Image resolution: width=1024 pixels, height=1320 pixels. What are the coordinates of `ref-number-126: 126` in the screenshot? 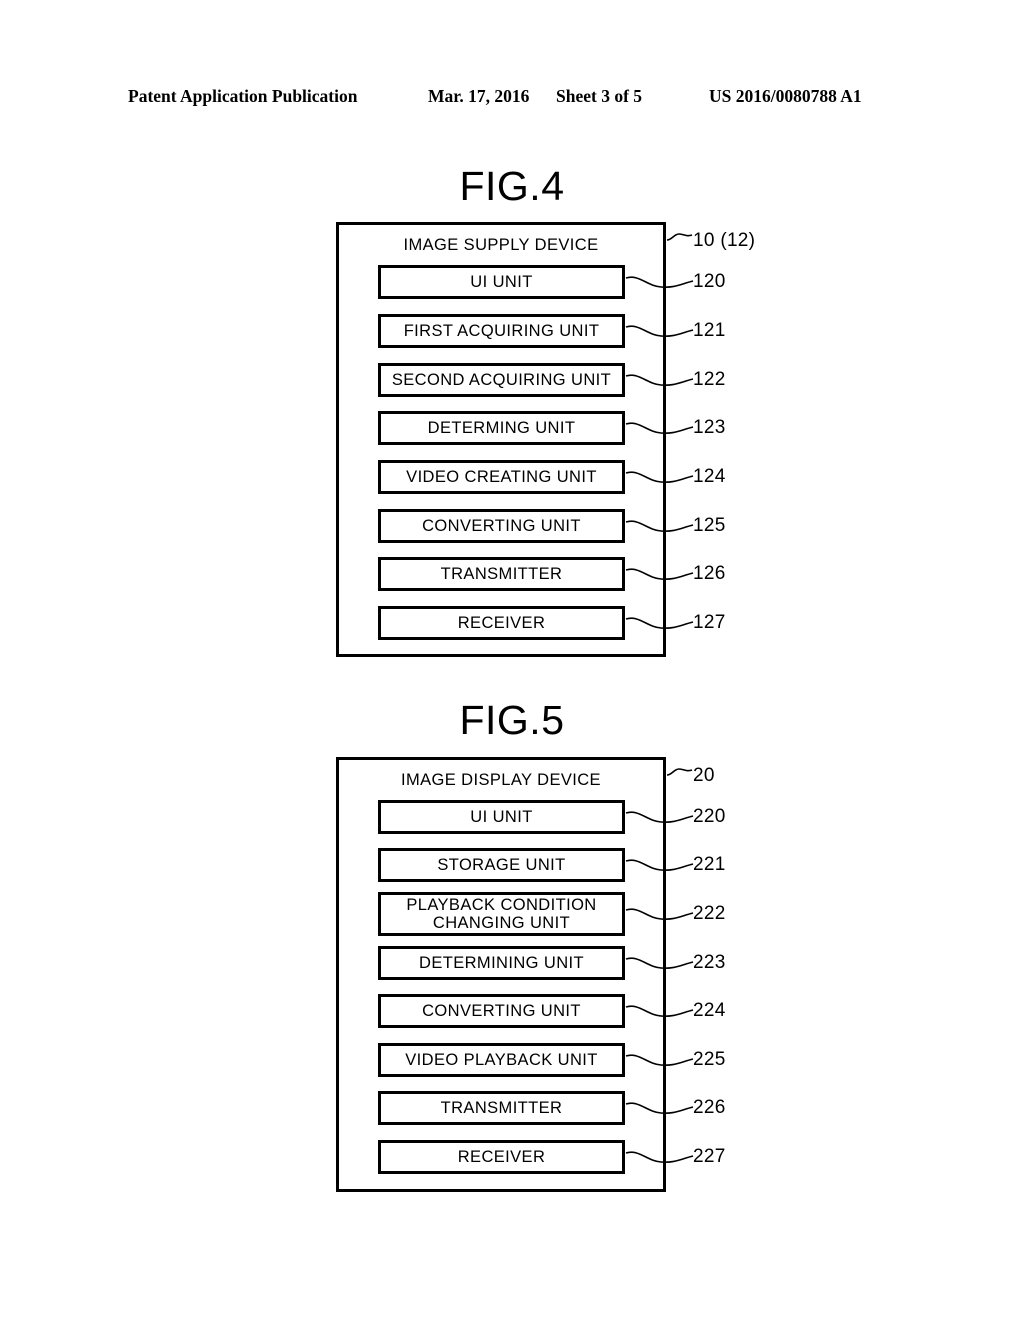 It's located at (709, 573).